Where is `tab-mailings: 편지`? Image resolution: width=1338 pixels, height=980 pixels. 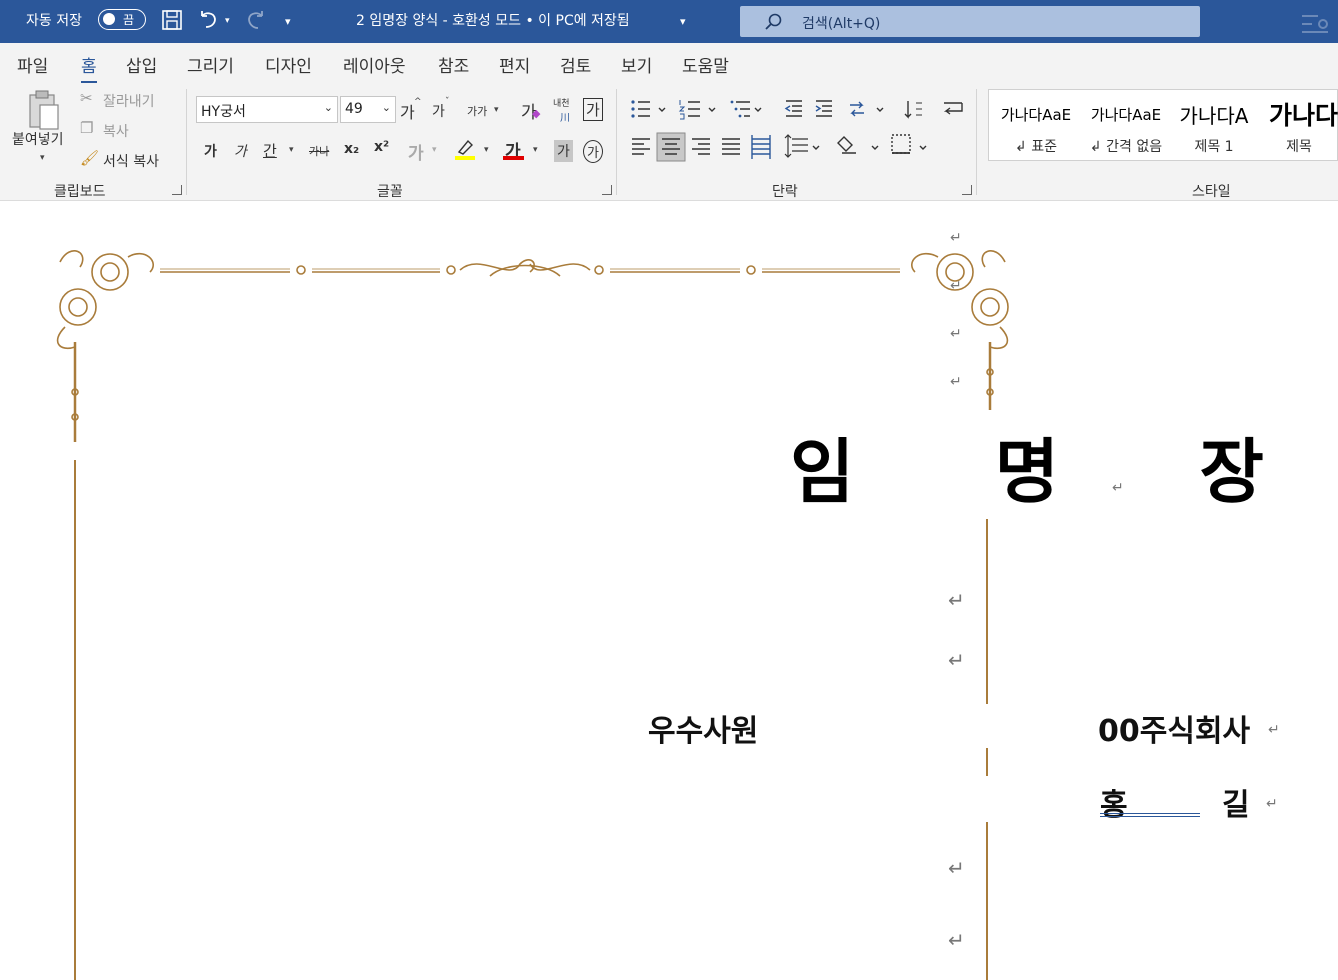 tab-mailings: 편지 is located at coordinates (514, 64).